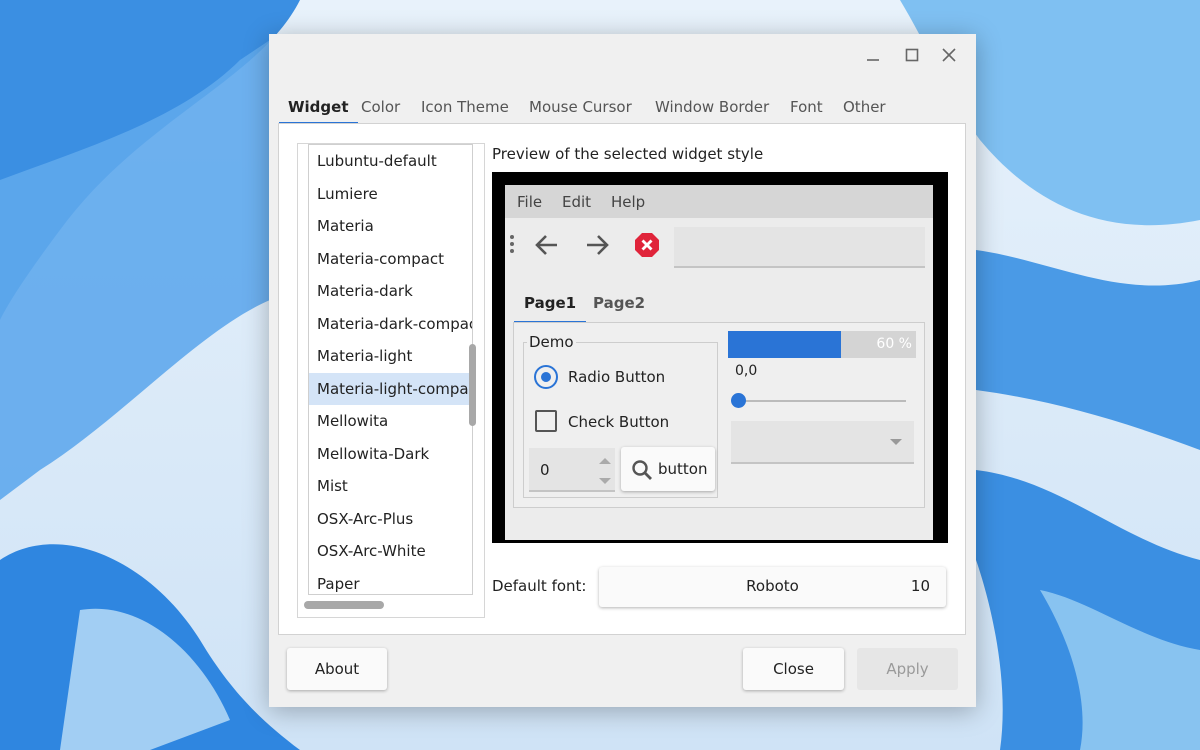  What do you see at coordinates (618, 422) in the screenshot?
I see `check-button-label: Check Button` at bounding box center [618, 422].